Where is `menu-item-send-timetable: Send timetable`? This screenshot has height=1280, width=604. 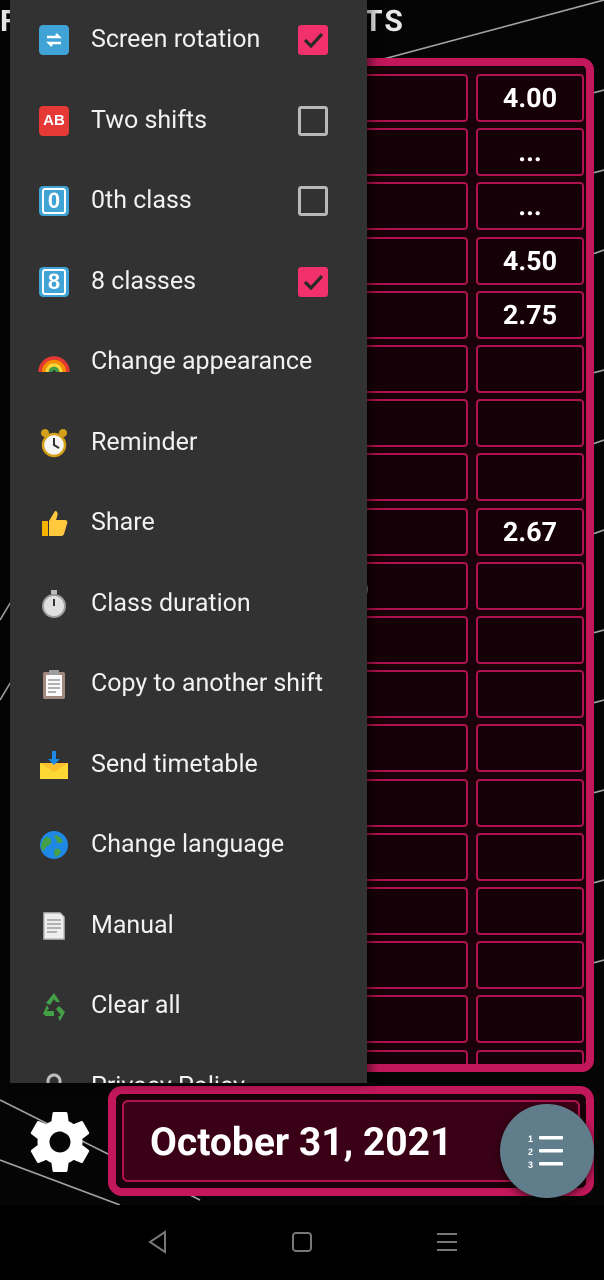 menu-item-send-timetable: Send timetable is located at coordinates (188, 765).